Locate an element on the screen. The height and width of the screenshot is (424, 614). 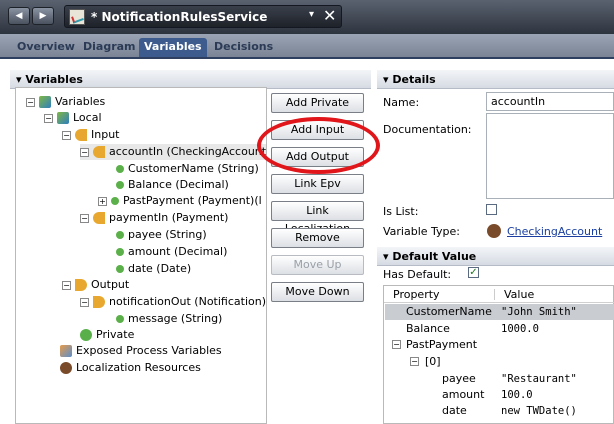
is-list-label: Is List: is located at coordinates (401, 211).